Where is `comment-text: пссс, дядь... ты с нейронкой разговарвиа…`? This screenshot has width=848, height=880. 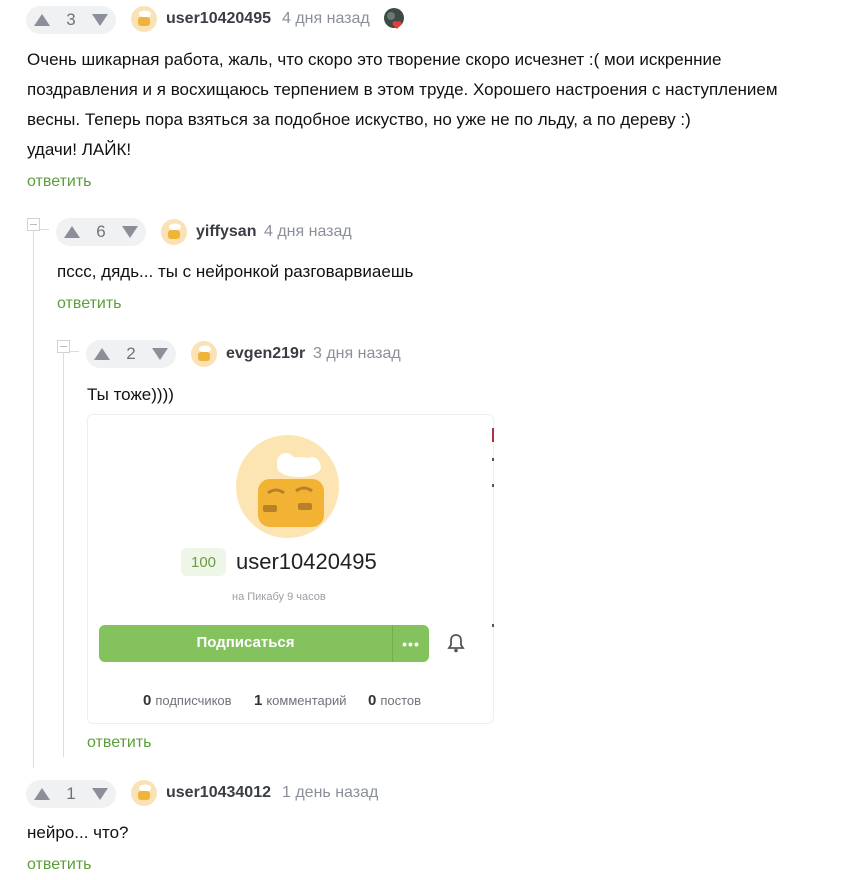
comment-text: пссс, дядь... ты с нейронкой разговарвиа… is located at coordinates (235, 271).